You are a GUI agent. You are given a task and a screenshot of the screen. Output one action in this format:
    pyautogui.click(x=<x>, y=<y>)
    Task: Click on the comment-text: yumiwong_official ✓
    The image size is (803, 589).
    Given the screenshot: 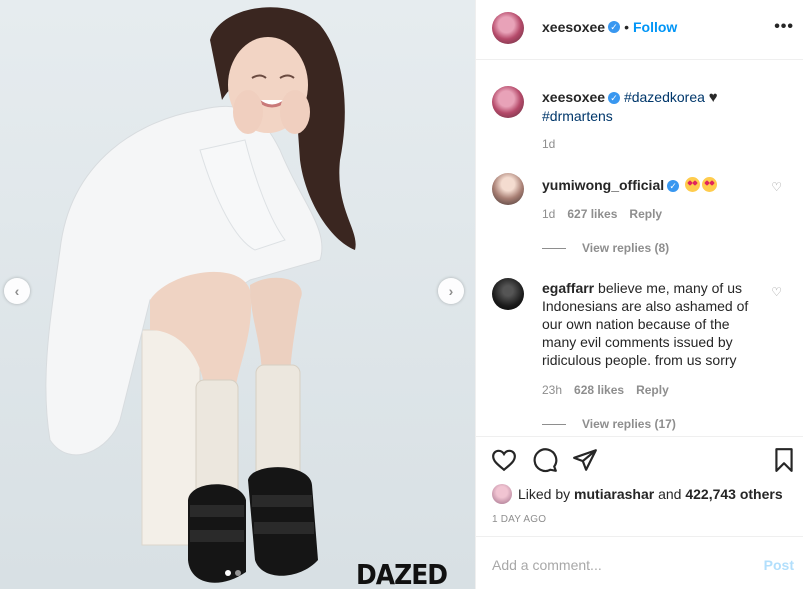 What is the action you would take?
    pyautogui.click(x=650, y=185)
    